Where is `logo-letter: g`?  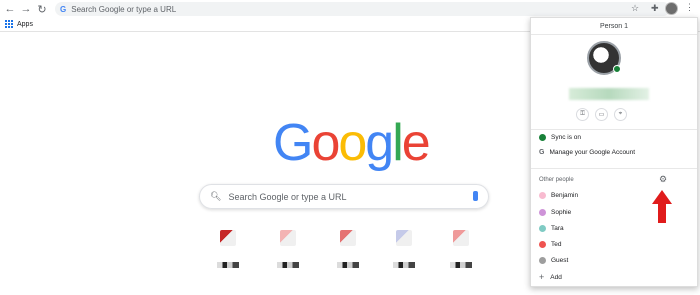 logo-letter: g is located at coordinates (379, 143).